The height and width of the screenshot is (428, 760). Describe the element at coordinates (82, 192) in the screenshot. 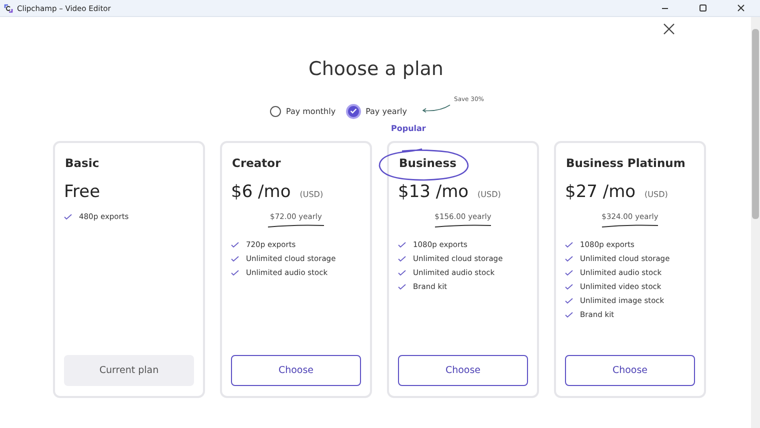

I see `plan-price: Free` at that location.